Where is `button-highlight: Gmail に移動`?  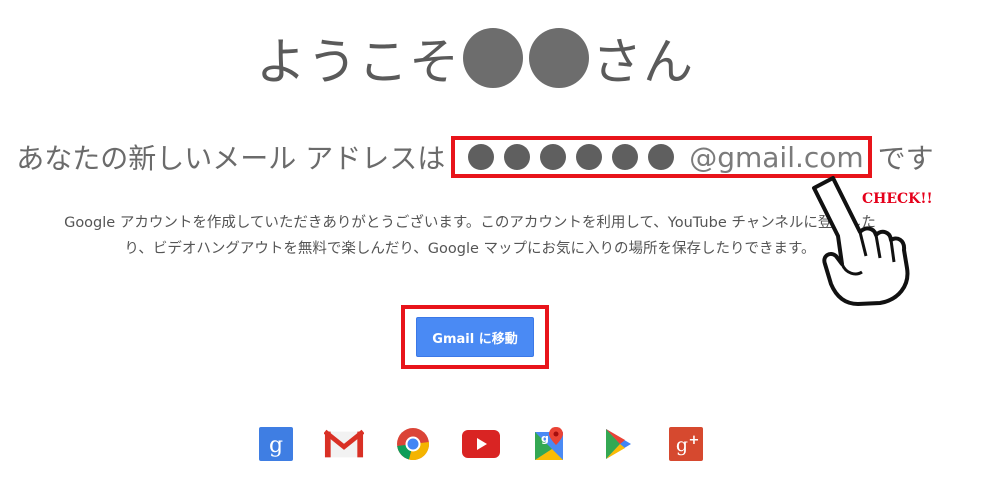
button-highlight: Gmail に移動 is located at coordinates (475, 337).